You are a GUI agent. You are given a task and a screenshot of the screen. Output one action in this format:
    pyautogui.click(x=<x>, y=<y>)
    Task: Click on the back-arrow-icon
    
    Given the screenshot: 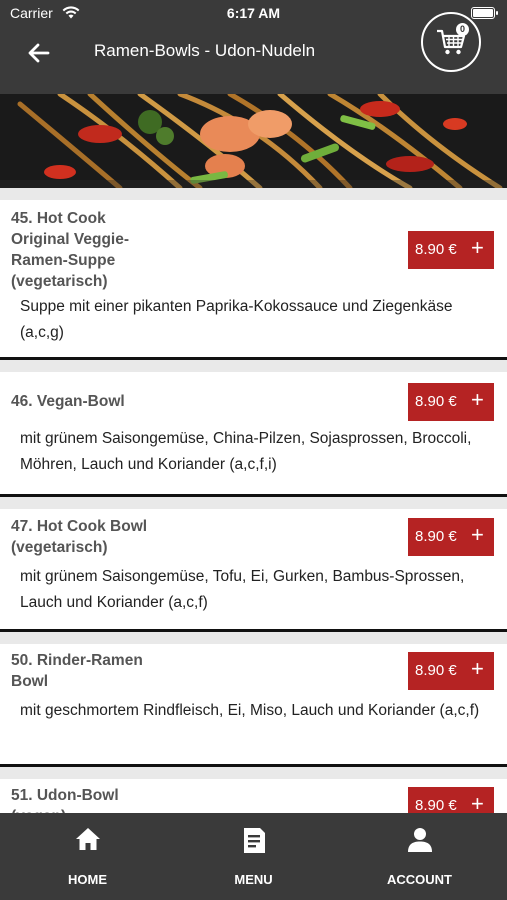 What is the action you would take?
    pyautogui.click(x=39, y=53)
    